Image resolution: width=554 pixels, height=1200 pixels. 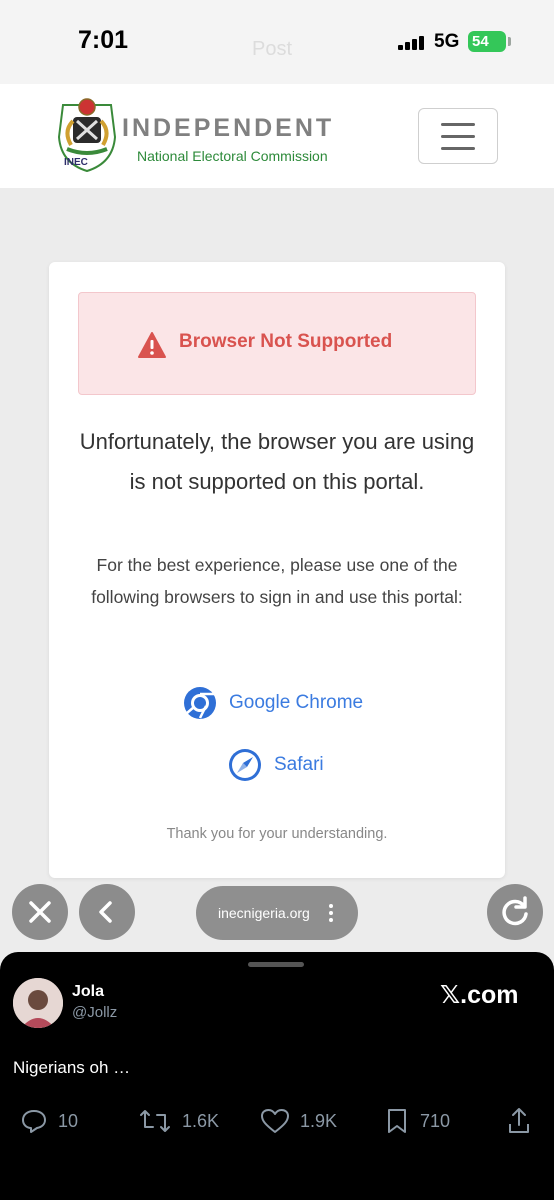 What do you see at coordinates (397, 1121) in the screenshot?
I see `bookmark-icon` at bounding box center [397, 1121].